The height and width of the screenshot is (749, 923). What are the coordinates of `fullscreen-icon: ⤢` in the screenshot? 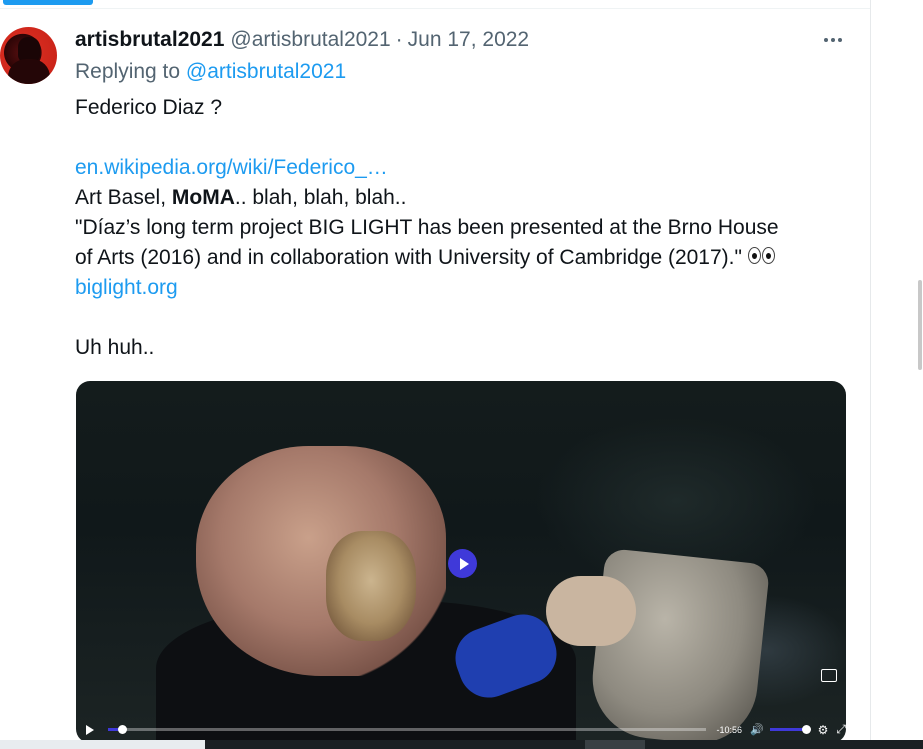 It's located at (841, 729).